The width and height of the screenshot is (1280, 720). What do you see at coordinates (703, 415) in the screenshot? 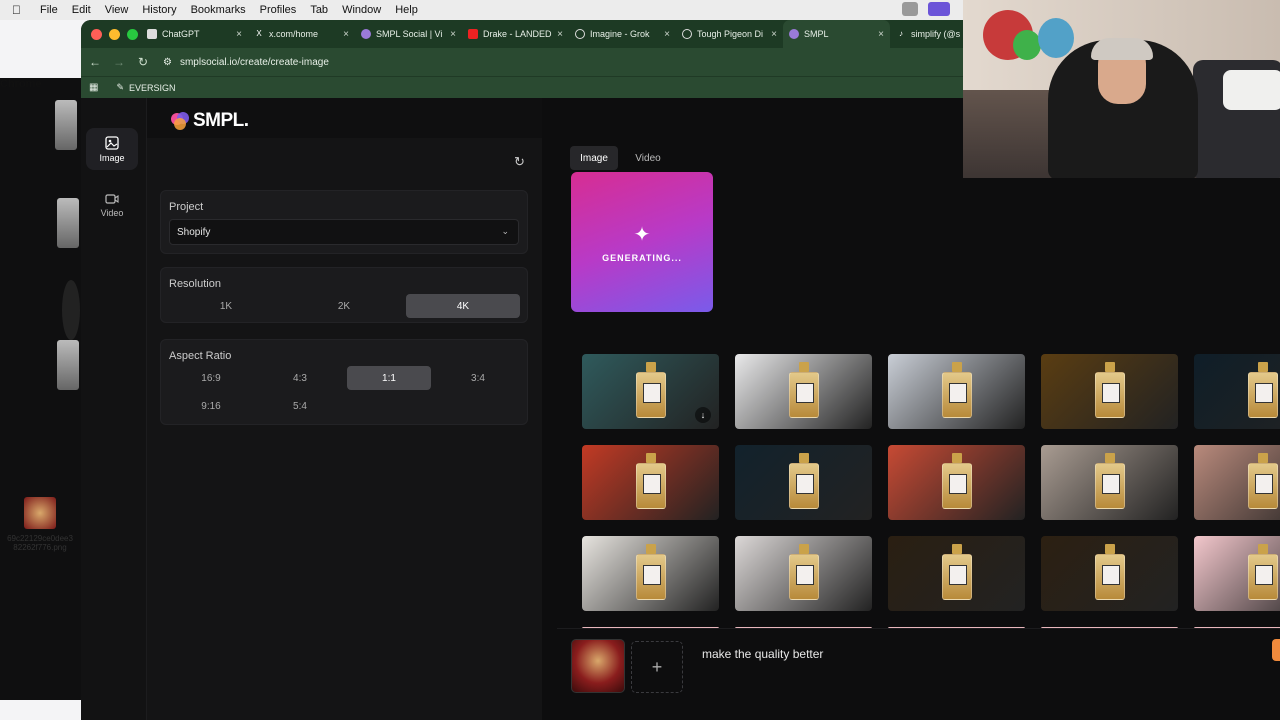
I see `download-icon: ↓` at bounding box center [703, 415].